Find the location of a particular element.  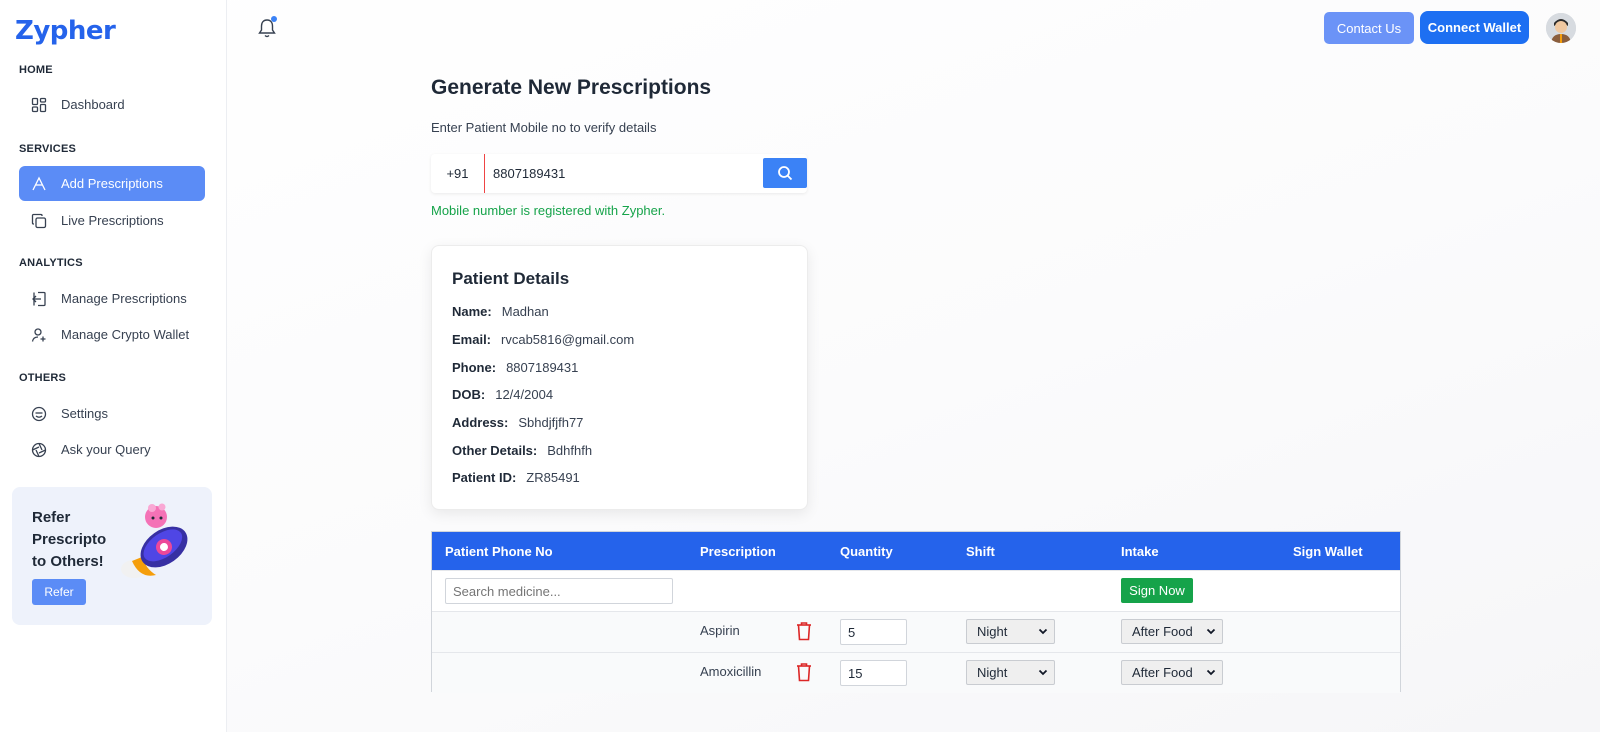

sidebar-item-label: Settings is located at coordinates (84, 413).